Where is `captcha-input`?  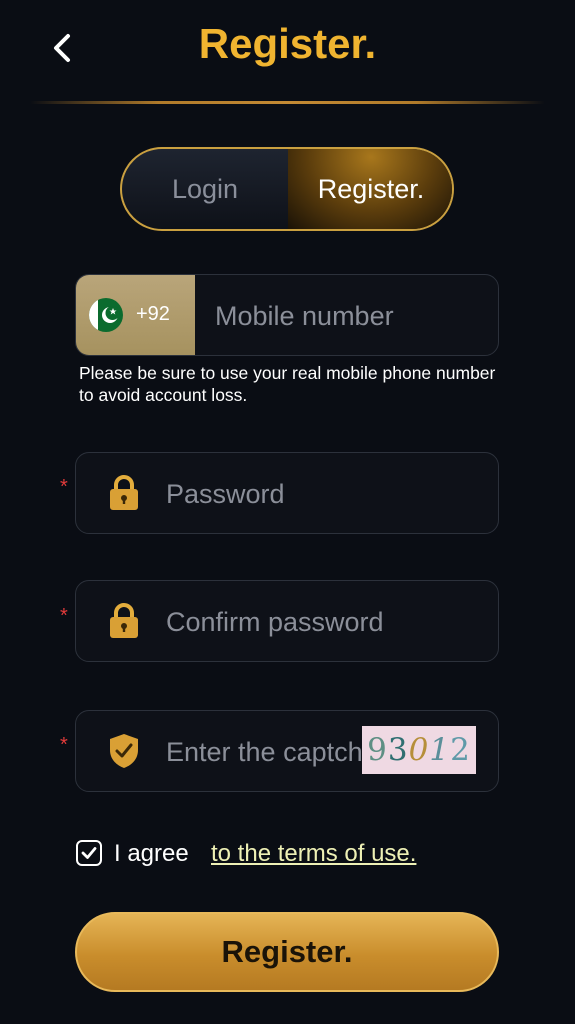 captcha-input is located at coordinates (263, 752).